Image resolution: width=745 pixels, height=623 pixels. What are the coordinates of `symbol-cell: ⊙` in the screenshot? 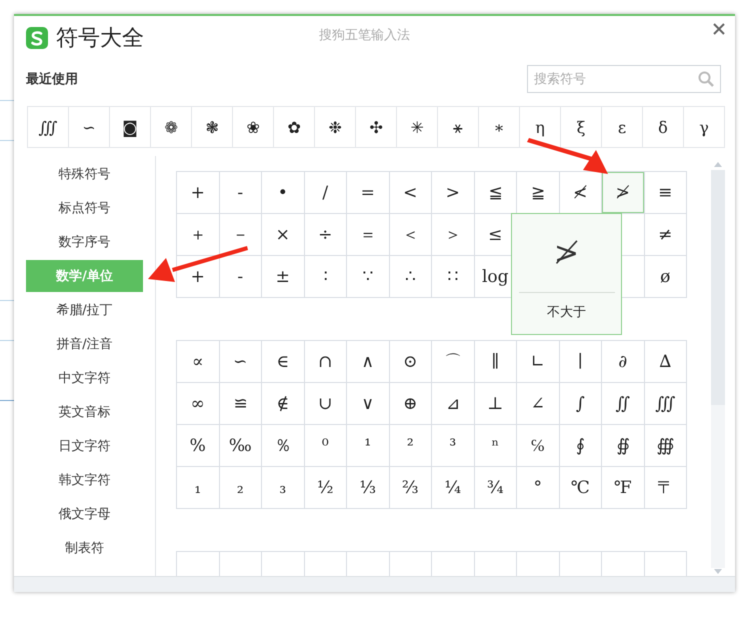 It's located at (410, 361).